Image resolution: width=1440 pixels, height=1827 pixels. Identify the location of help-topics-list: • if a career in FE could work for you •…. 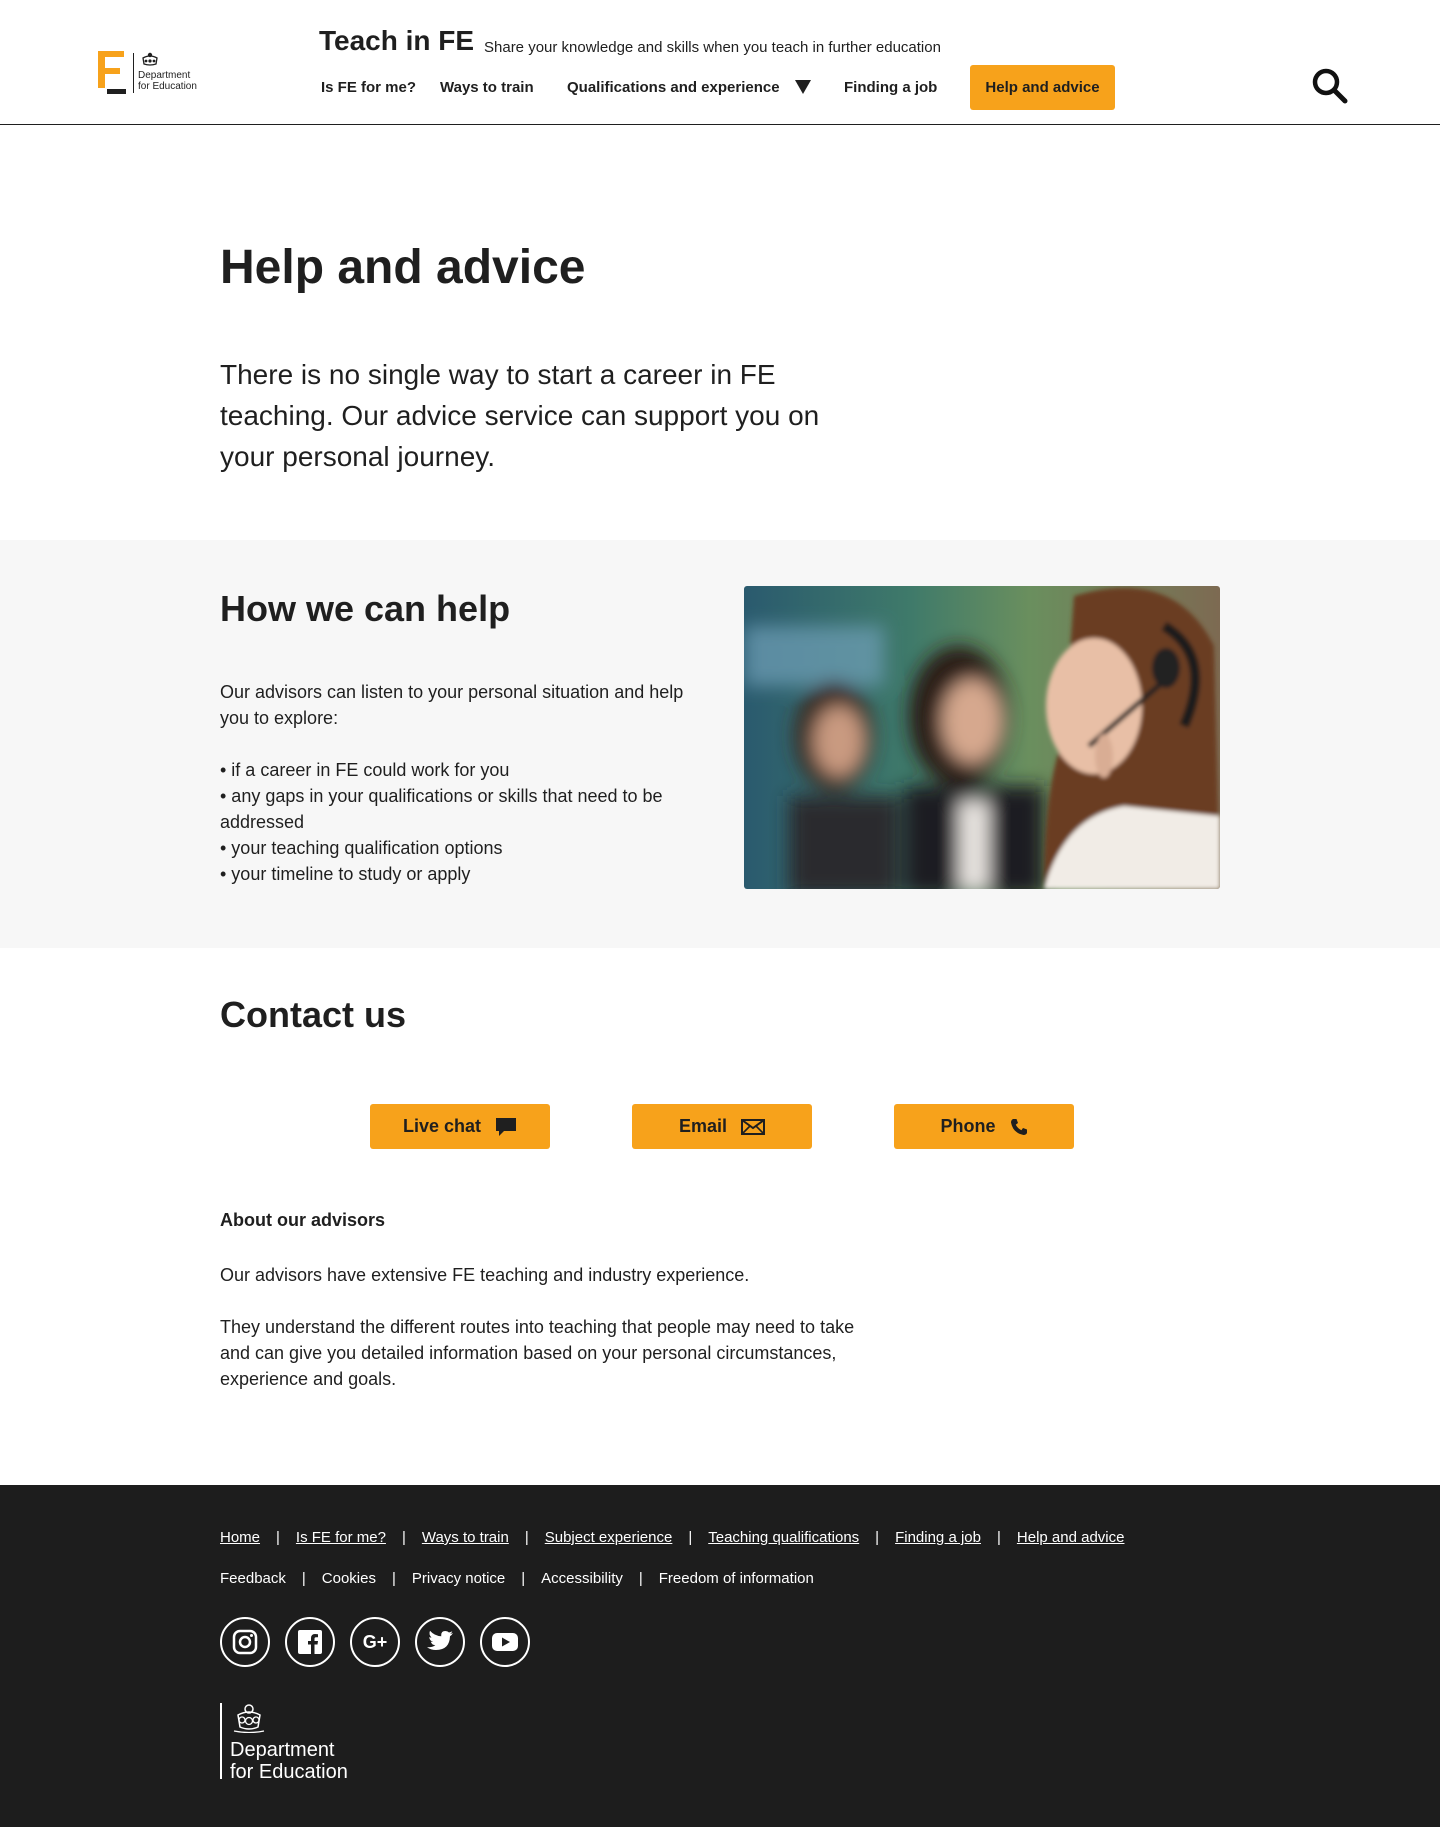
(465, 822).